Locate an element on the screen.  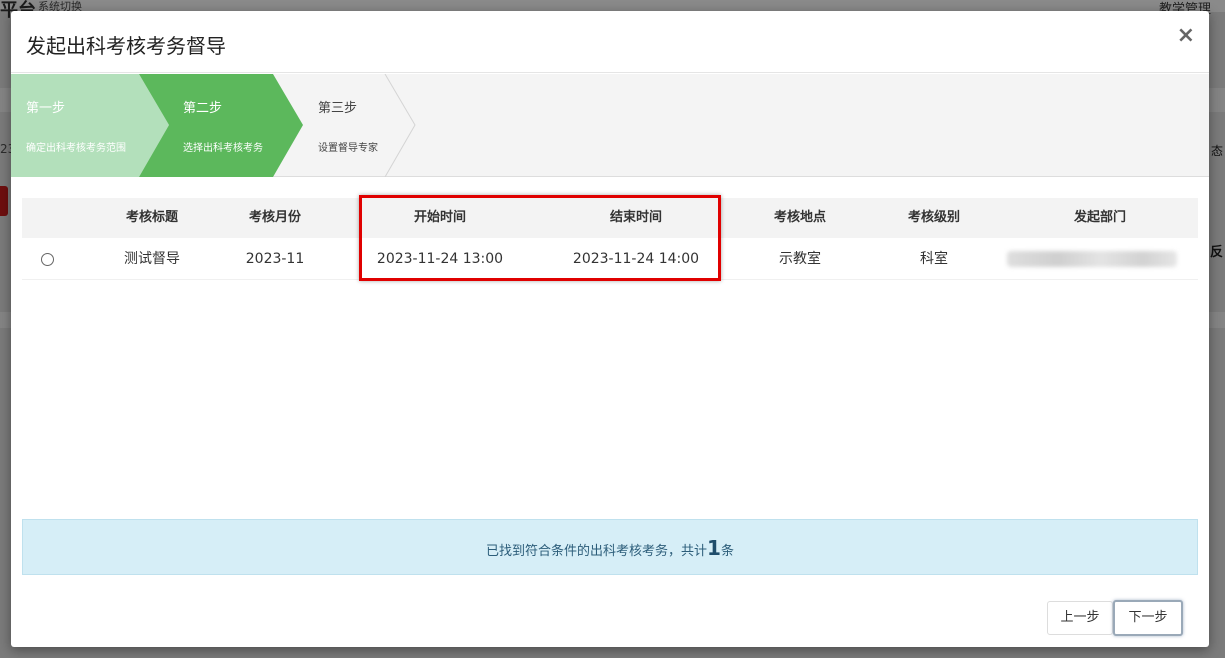
dialog-header: 发起出科考核考务督导 × is located at coordinates (610, 42).